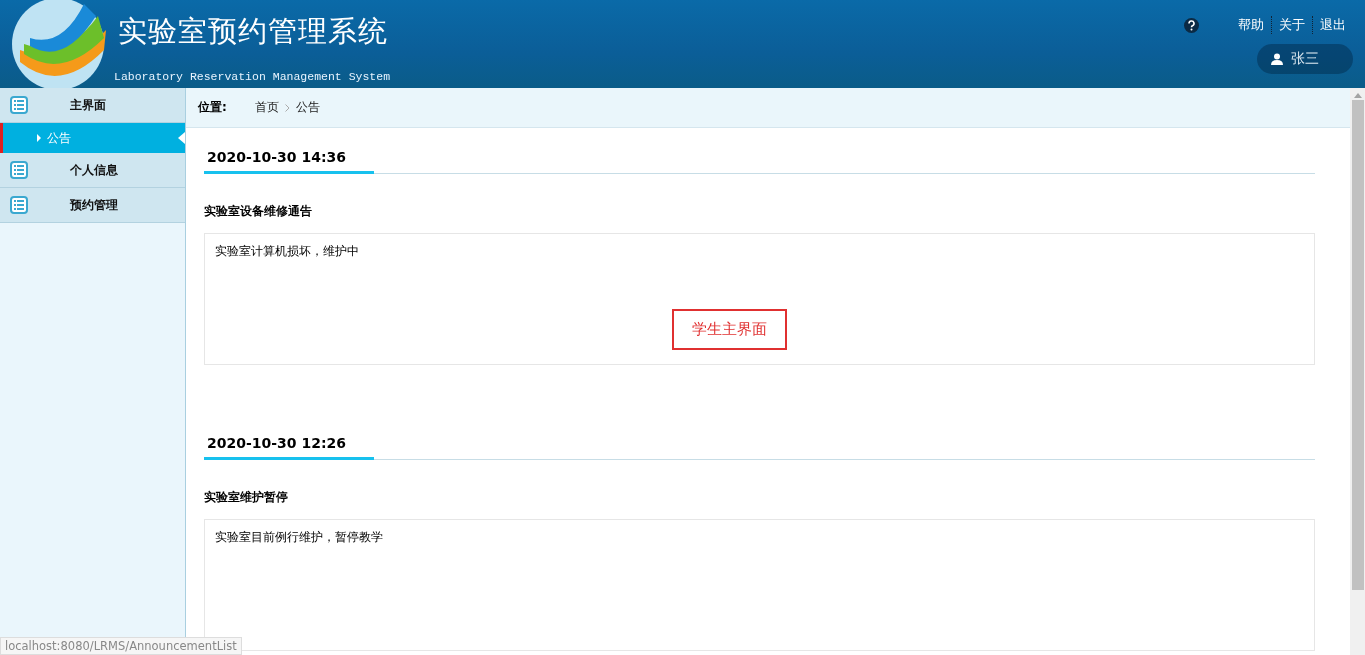  I want to click on scrollbar, so click(1357, 371).